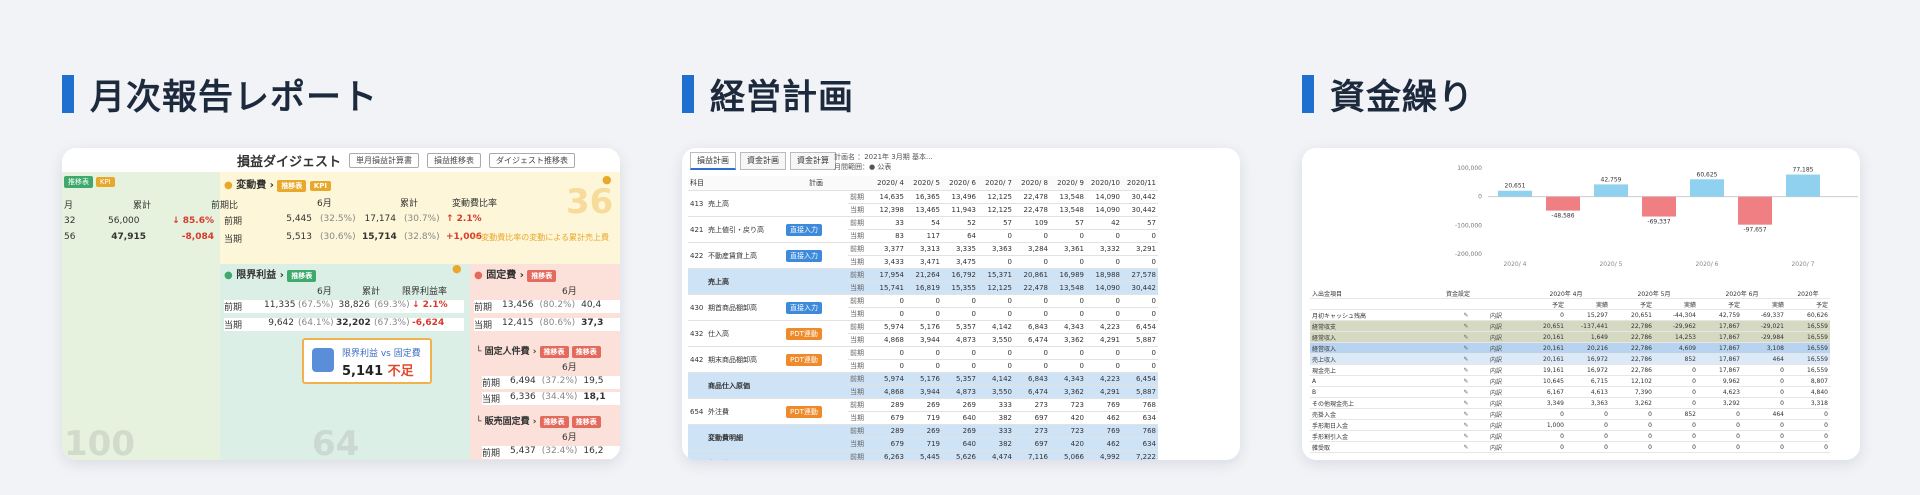 The image size is (1920, 495). What do you see at coordinates (1707, 188) in the screenshot?
I see `cashflow-bar` at bounding box center [1707, 188].